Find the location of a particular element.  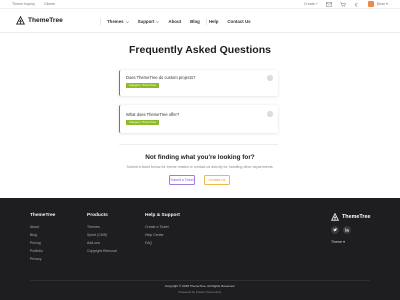

footer-link: Add-ons is located at coordinates (102, 243).